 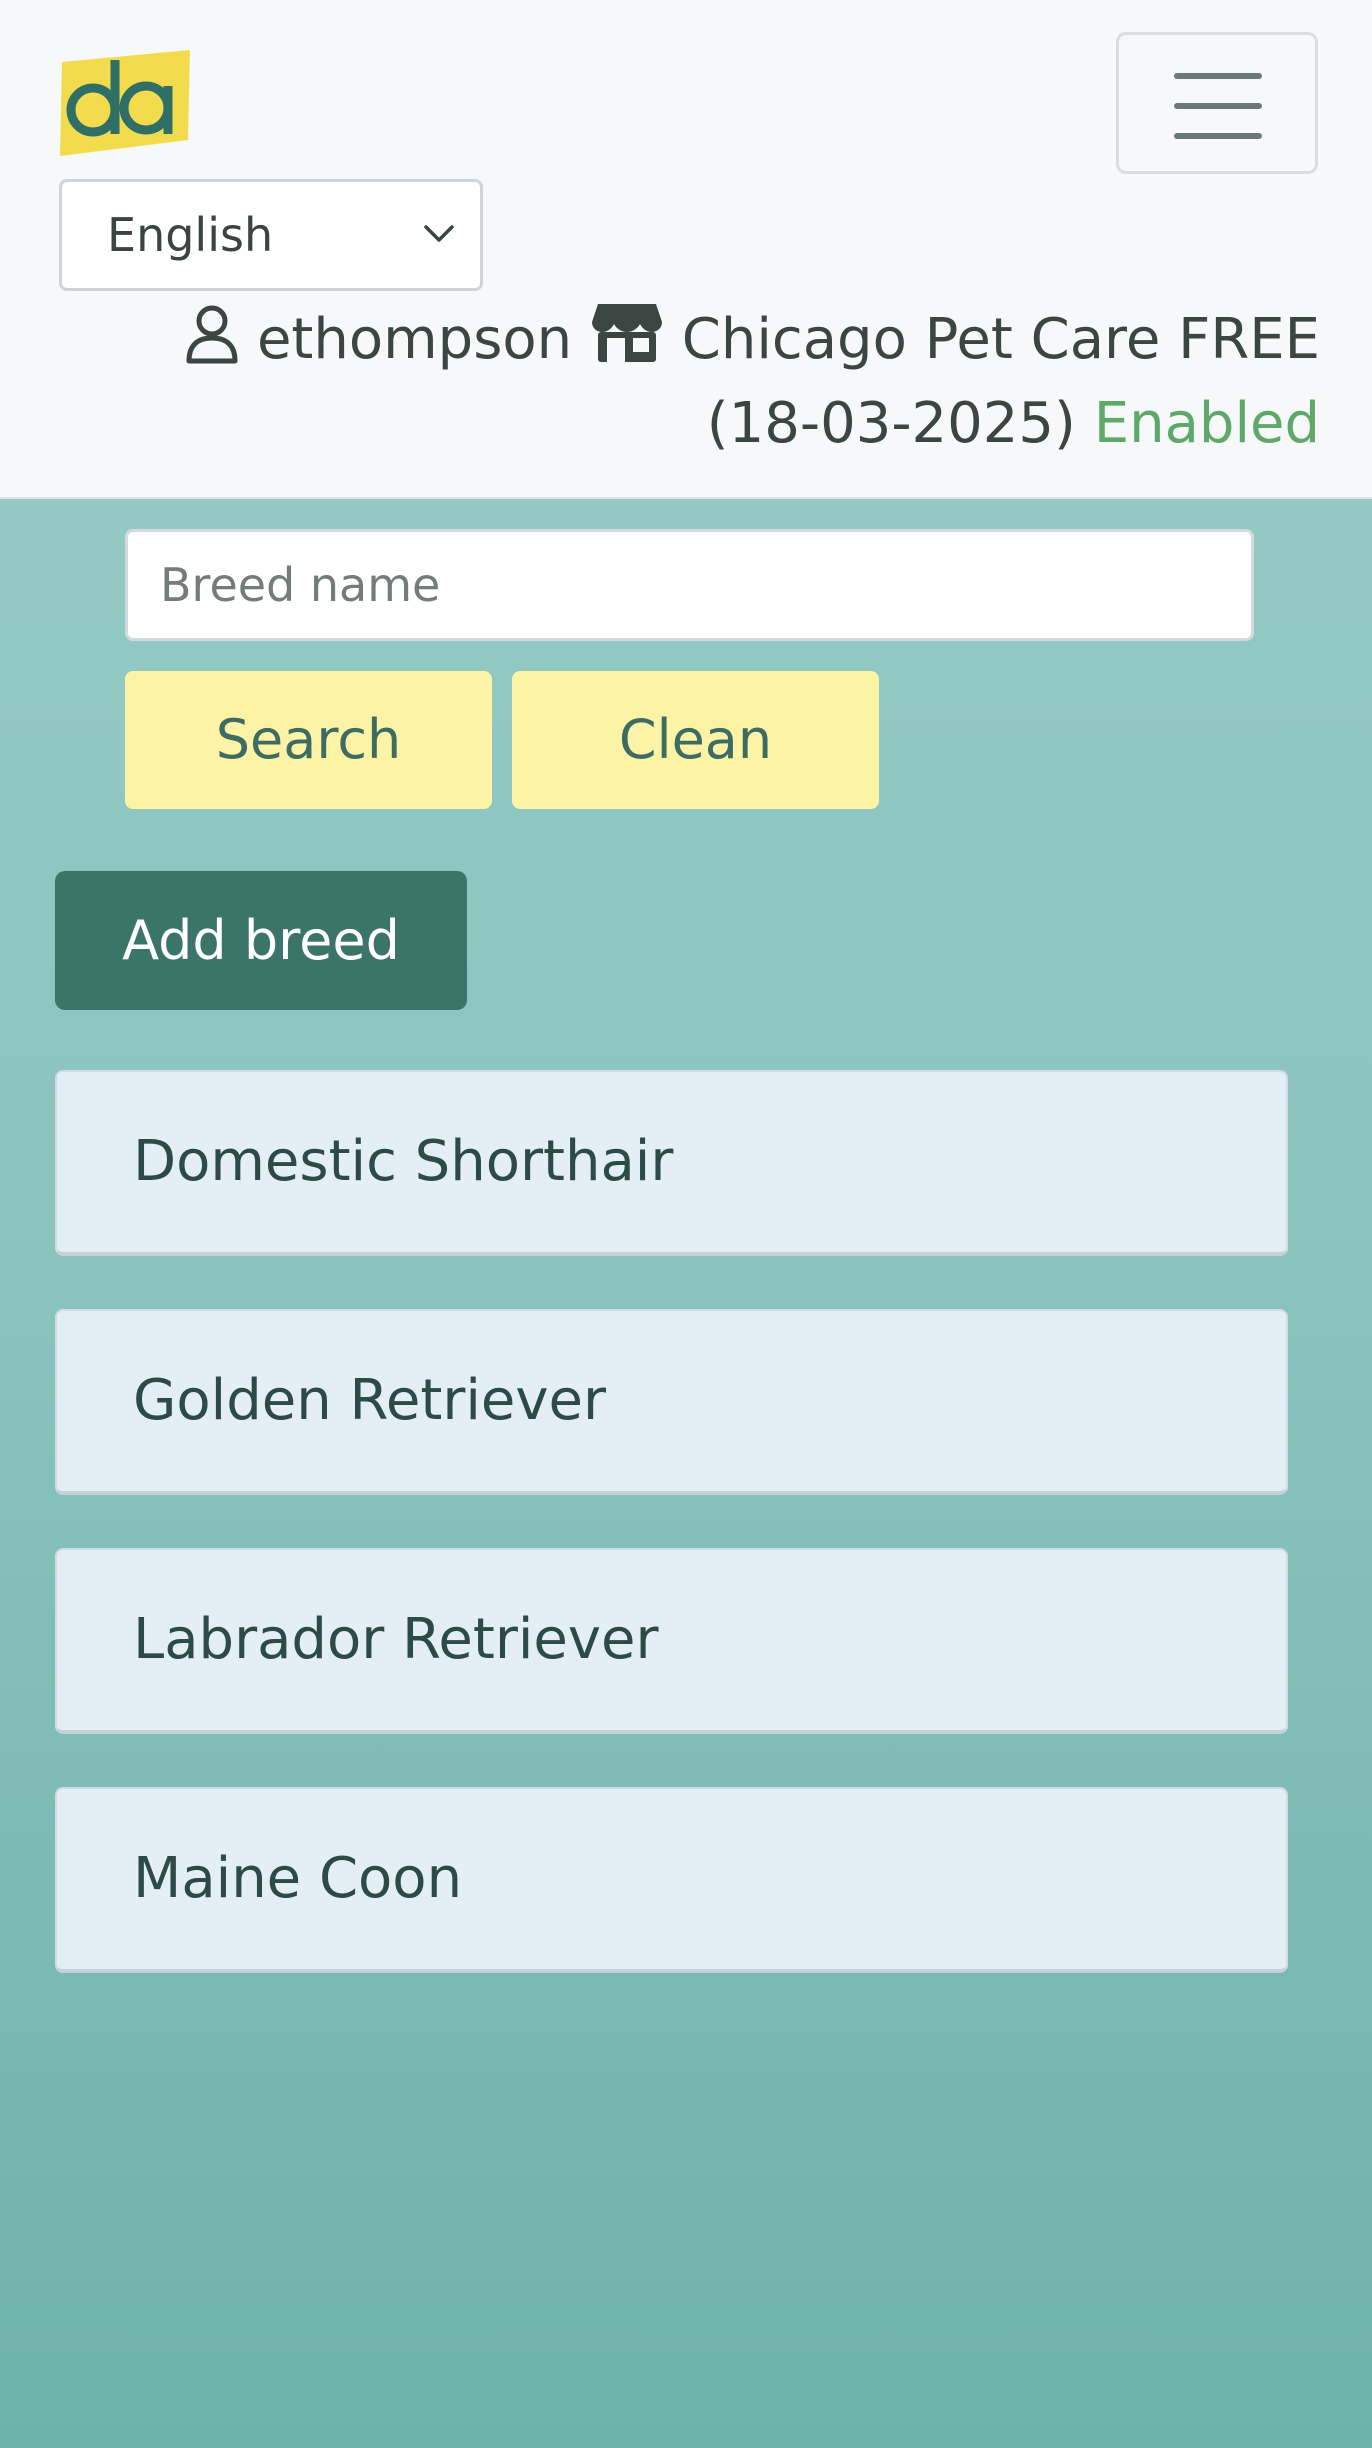 I want to click on subscription-line: (18-03-2025) Enabled, so click(x=1013, y=424).